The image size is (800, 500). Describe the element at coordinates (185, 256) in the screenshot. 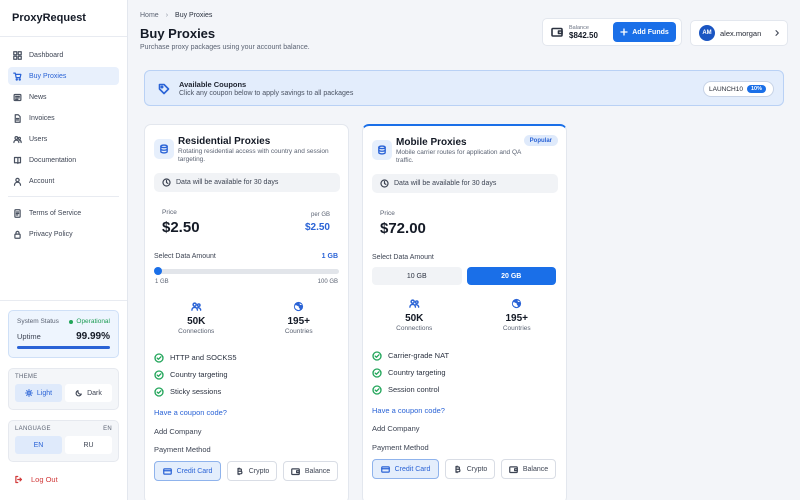

I see `select-amount-label: Select Data Amount` at that location.